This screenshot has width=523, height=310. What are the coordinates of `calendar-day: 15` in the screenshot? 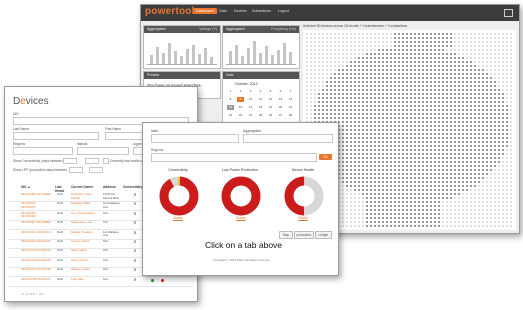 It's located at (230, 107).